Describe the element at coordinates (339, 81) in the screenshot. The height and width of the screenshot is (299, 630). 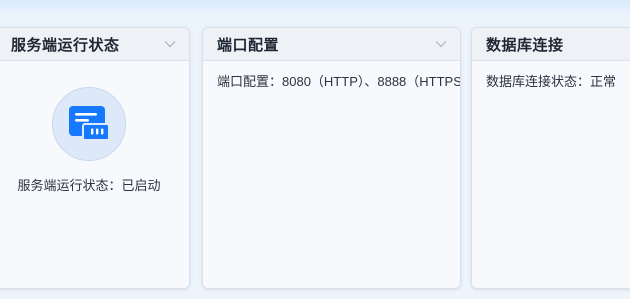
I see `port-config-text: 端口配置：8080（HTTP）、8888（HTTPS）` at that location.